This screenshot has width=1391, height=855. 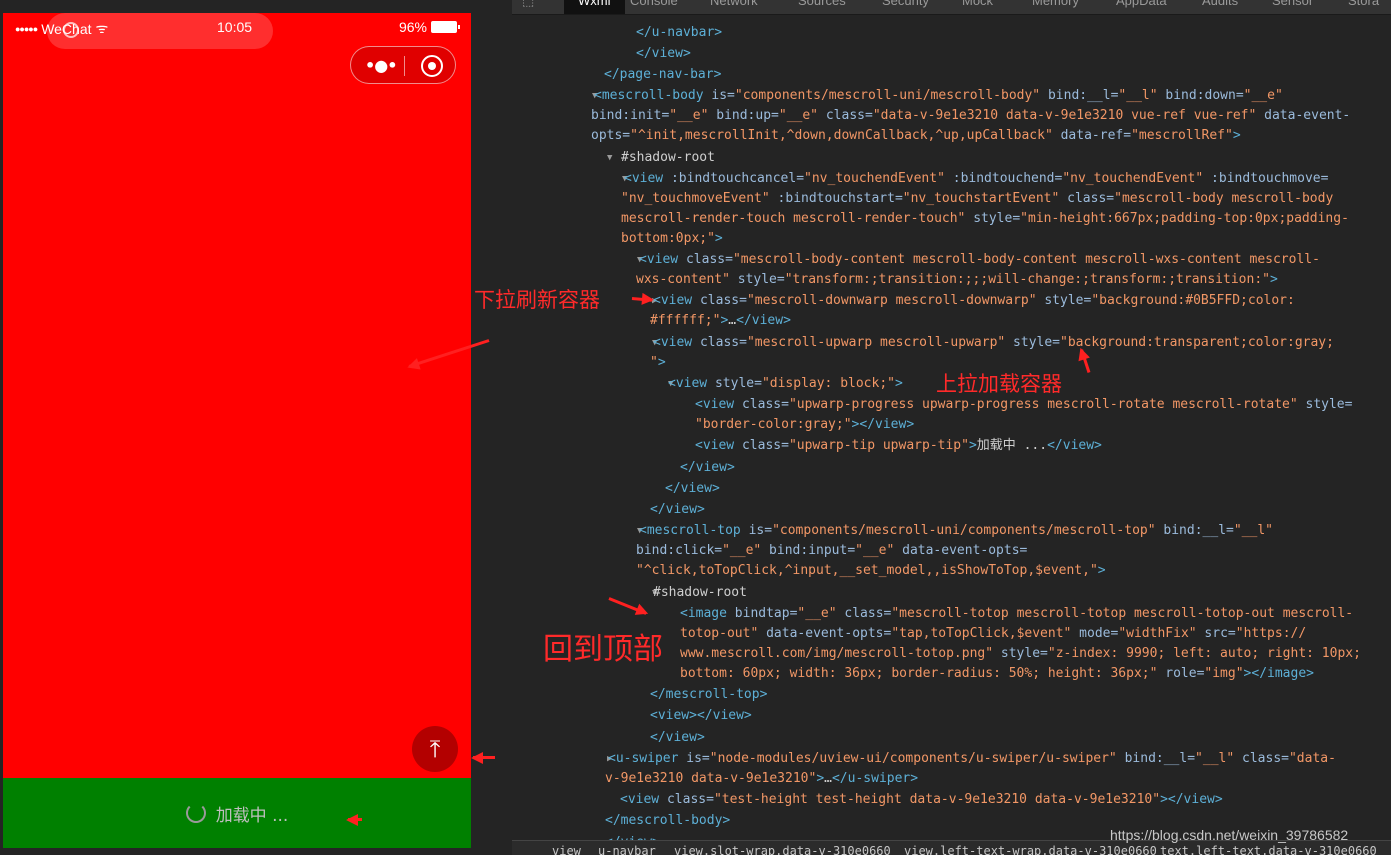 I want to click on wxml-token: "components/mescroll-uni/mescroll-body", so click(x=887, y=95).